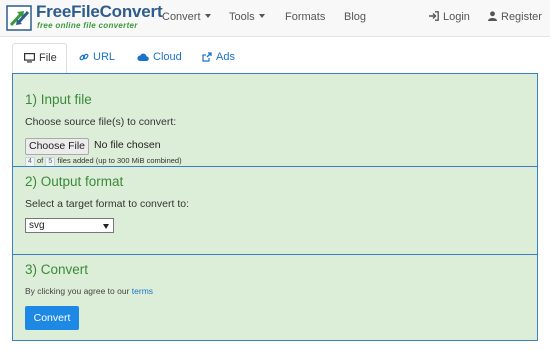 The image size is (550, 351). What do you see at coordinates (48, 58) in the screenshot?
I see `tab-file-label: File` at bounding box center [48, 58].